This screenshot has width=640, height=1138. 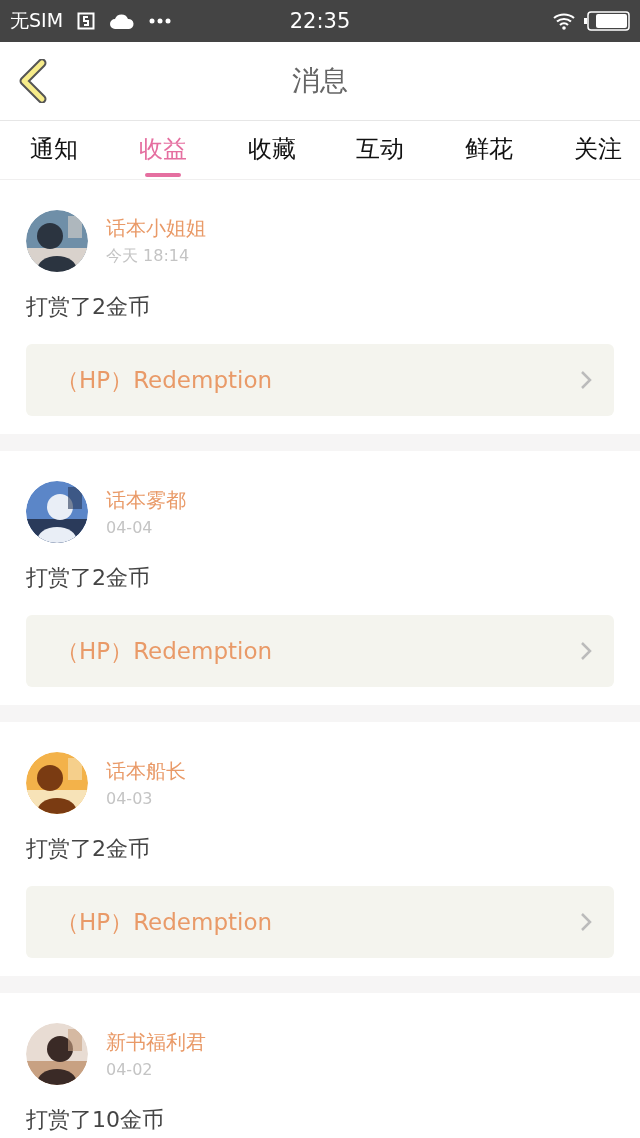 What do you see at coordinates (146, 500) in the screenshot?
I see `user-name: 话本雾都` at bounding box center [146, 500].